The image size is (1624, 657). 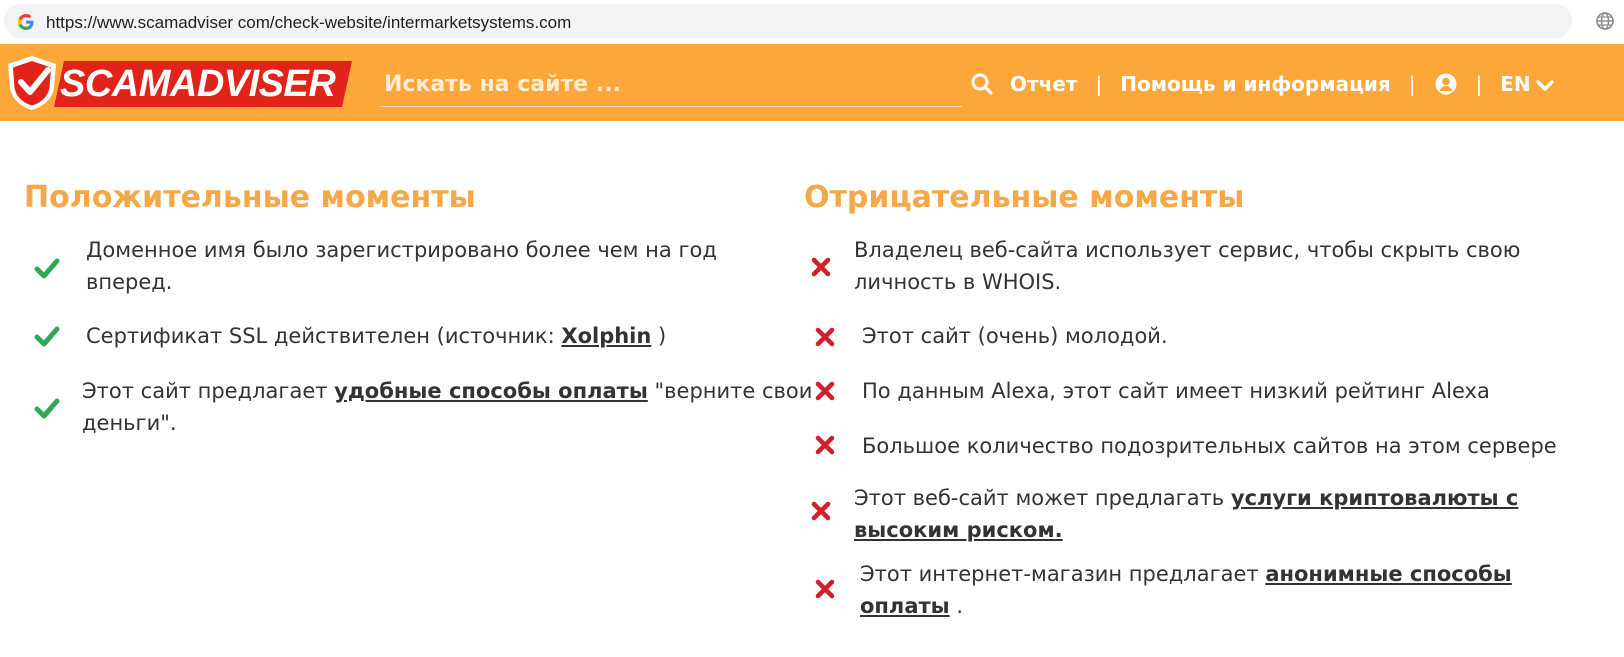 What do you see at coordinates (26, 22) in the screenshot?
I see `google-g-icon` at bounding box center [26, 22].